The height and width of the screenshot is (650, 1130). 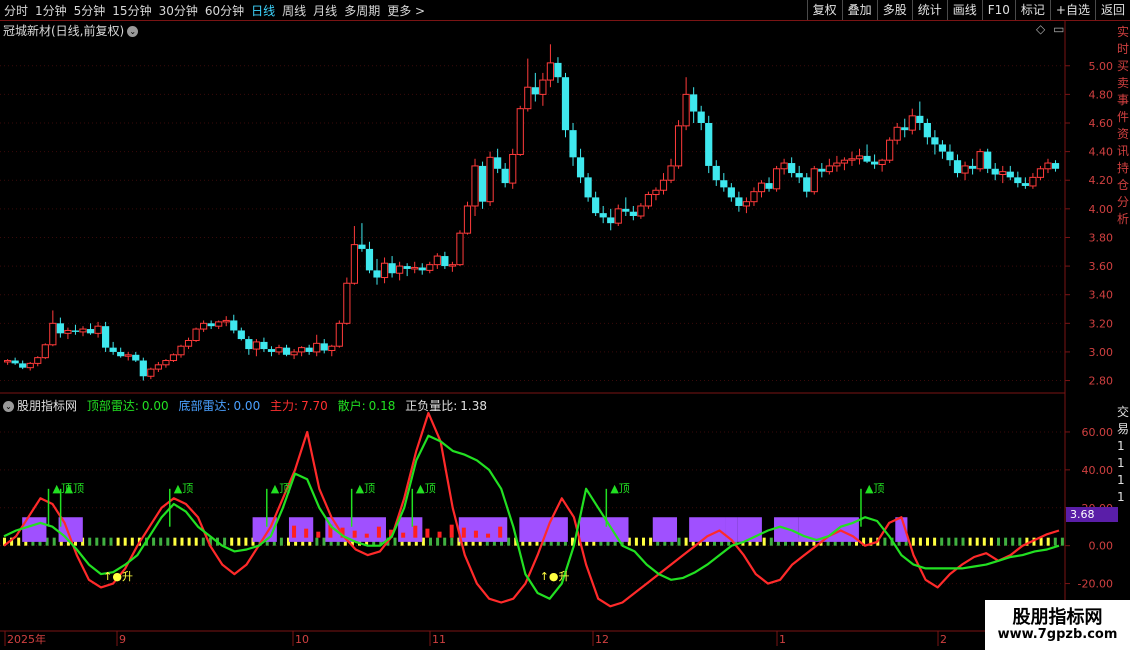 I want to click on date-label-5: 1, so click(x=782, y=639).